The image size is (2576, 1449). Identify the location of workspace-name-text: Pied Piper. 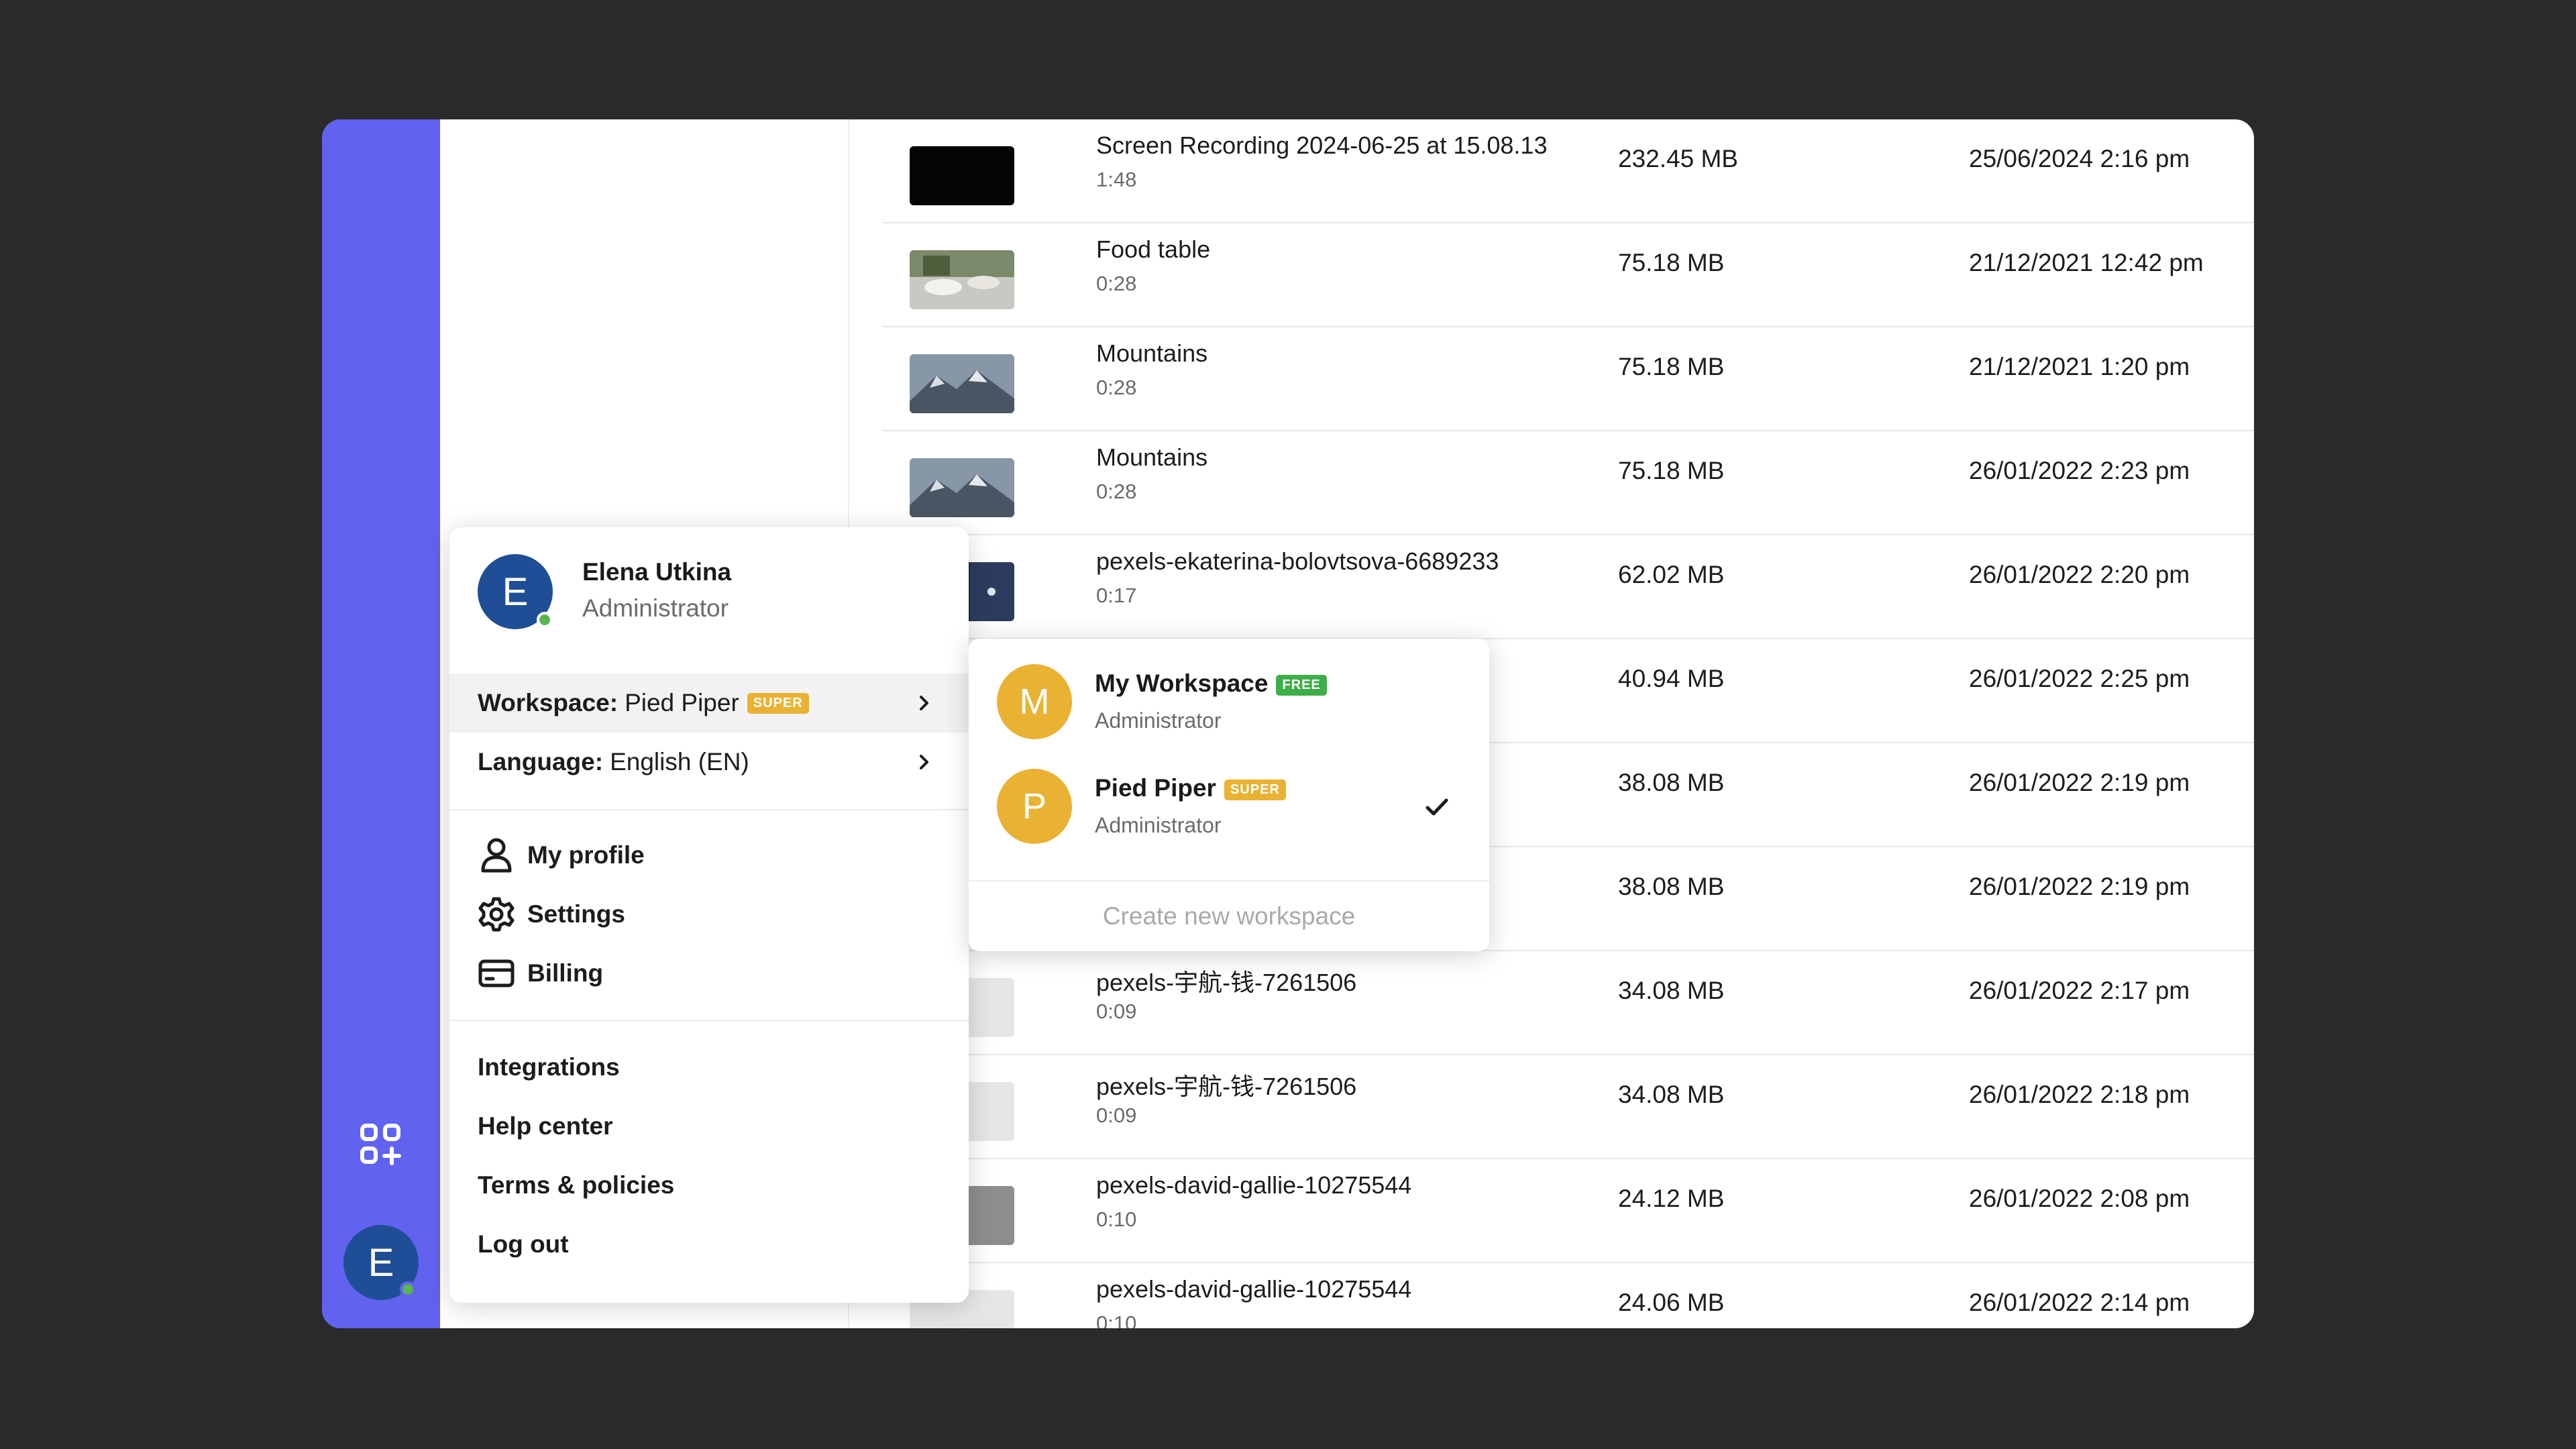
(1155, 788).